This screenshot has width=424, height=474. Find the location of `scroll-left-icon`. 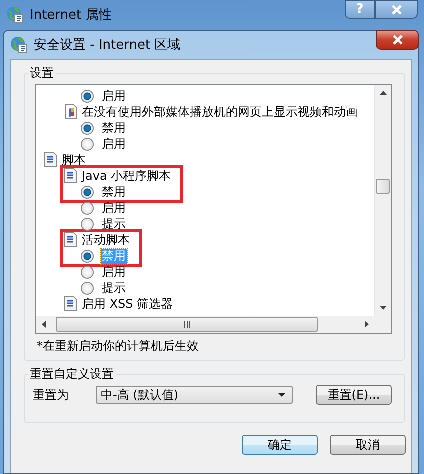

scroll-left-icon is located at coordinates (44, 324).